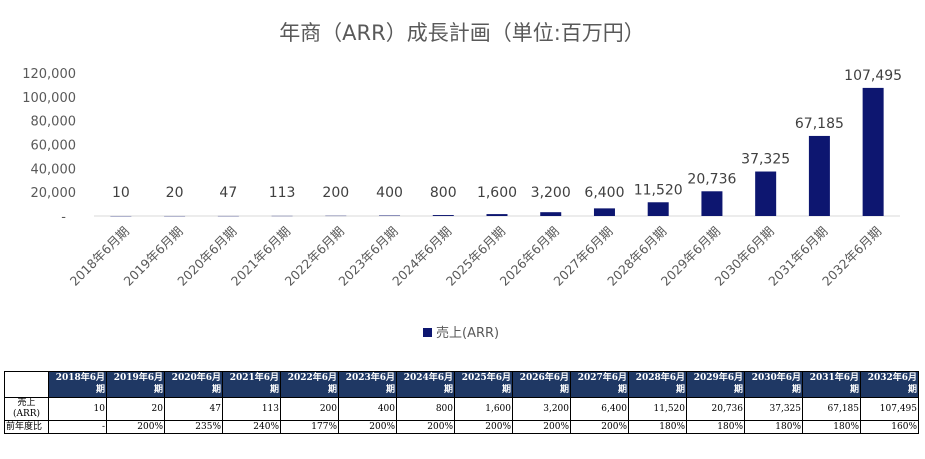  What do you see at coordinates (54, 193) in the screenshot?
I see `y-tick-label: 20,000` at bounding box center [54, 193].